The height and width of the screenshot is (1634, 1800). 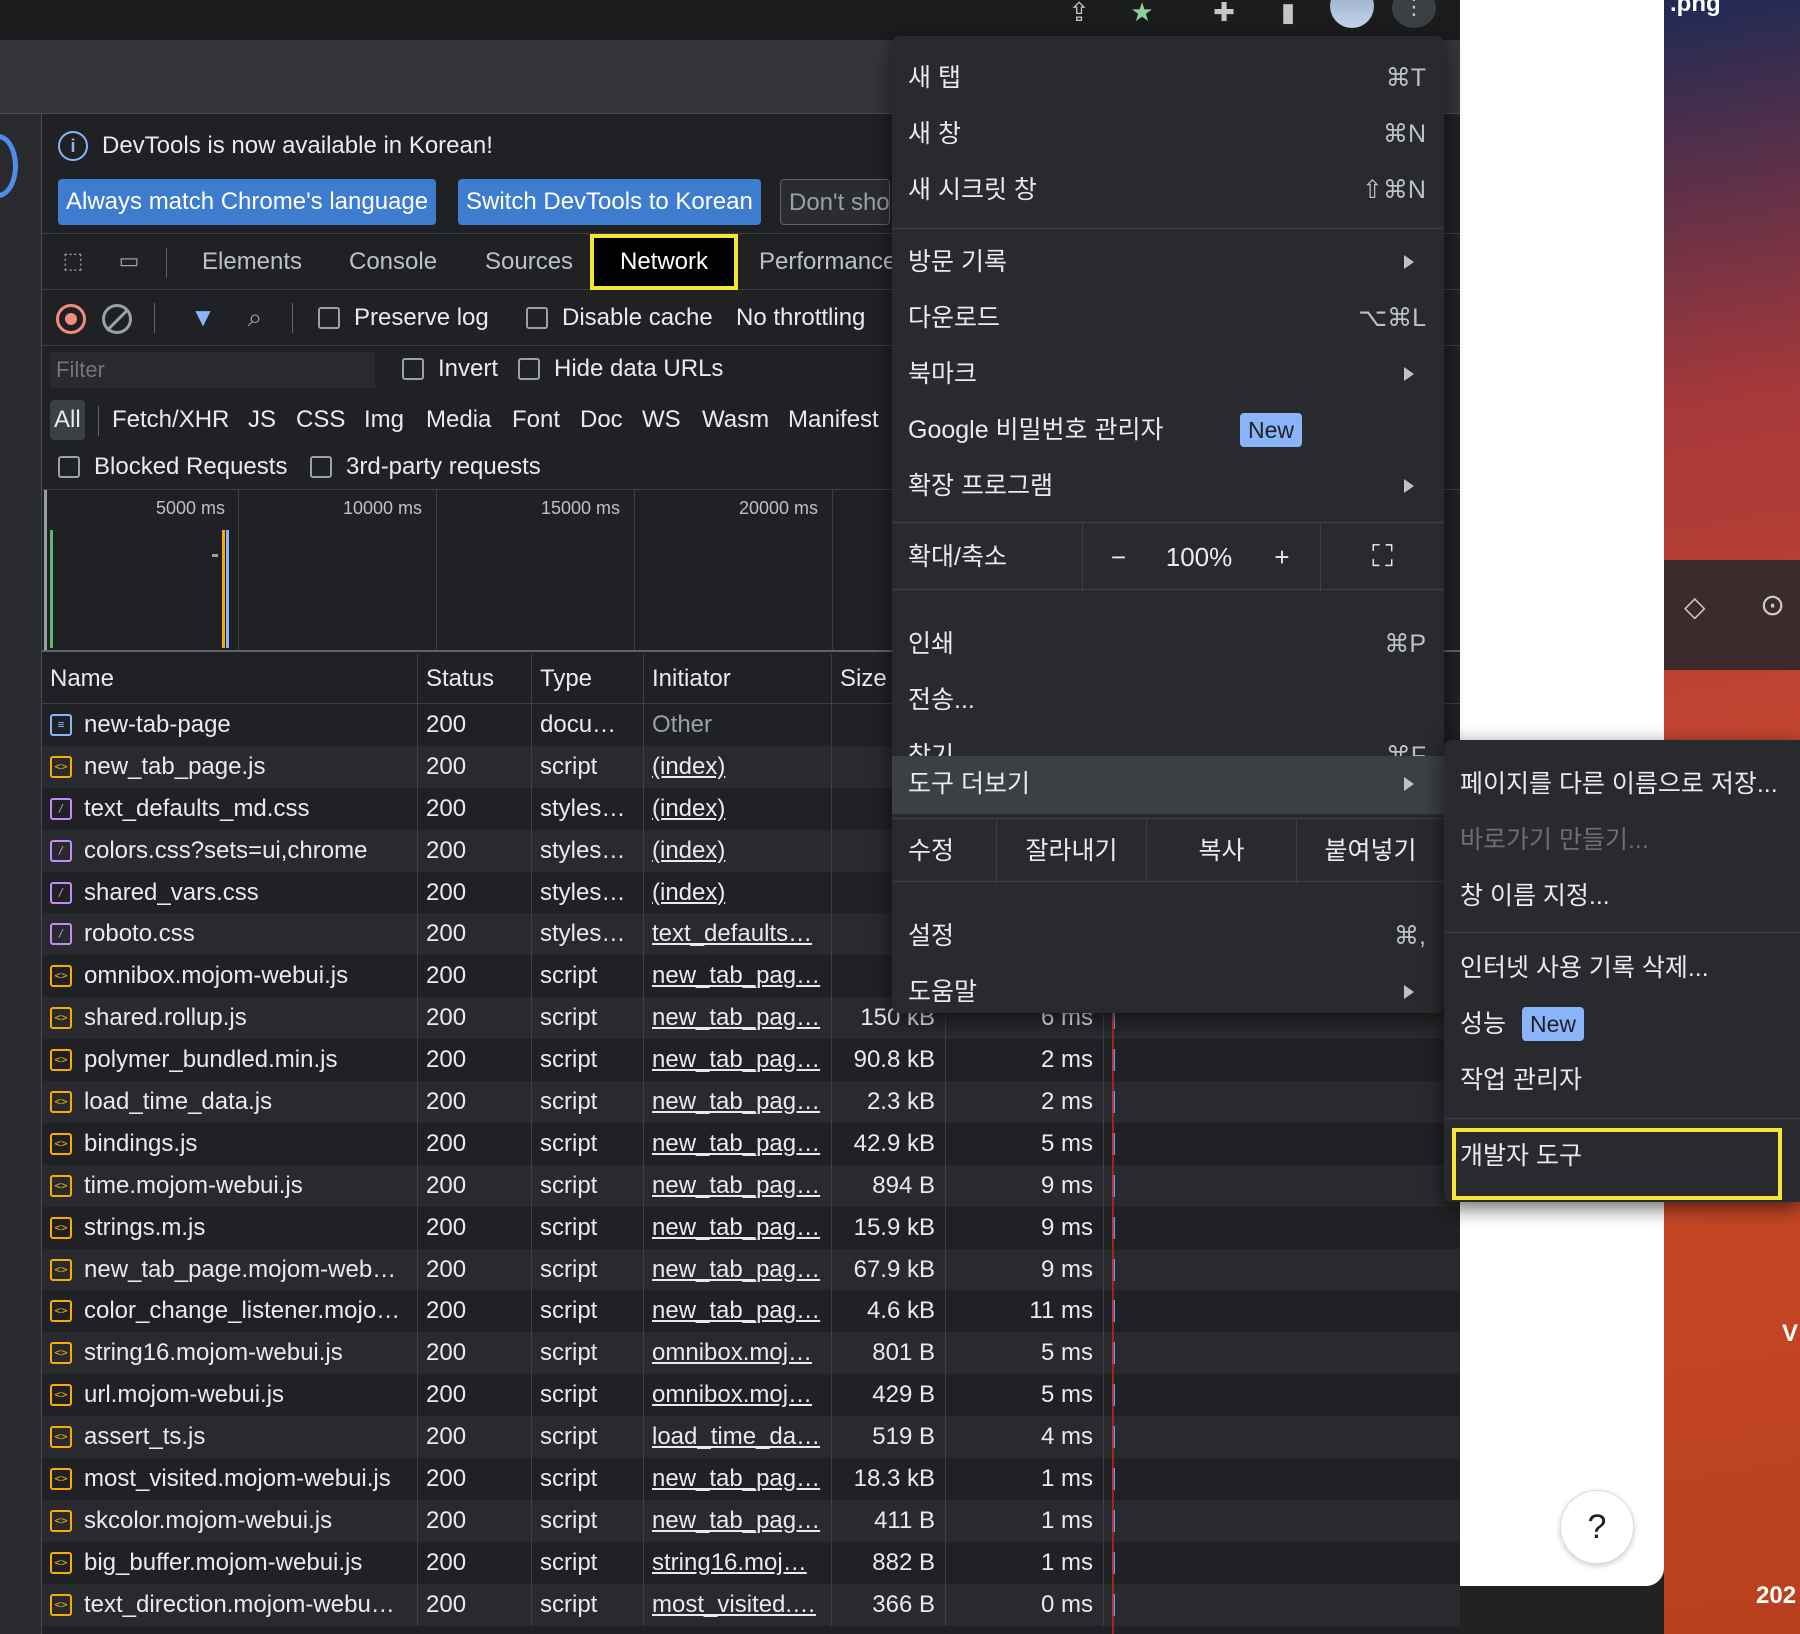 I want to click on type-filter-manifest: Manifest, so click(x=833, y=420).